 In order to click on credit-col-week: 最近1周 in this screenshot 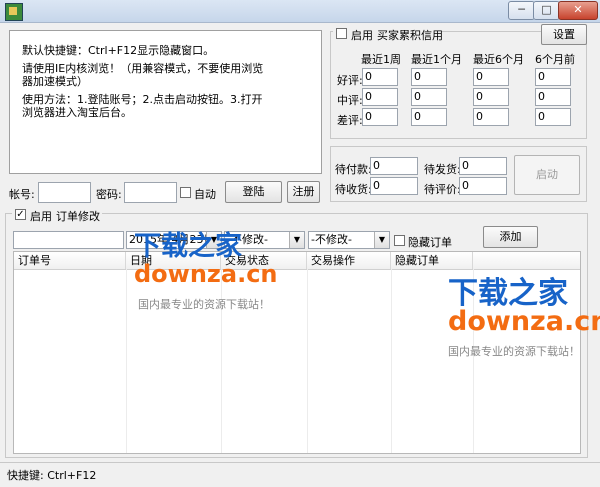, I will do `click(381, 59)`.